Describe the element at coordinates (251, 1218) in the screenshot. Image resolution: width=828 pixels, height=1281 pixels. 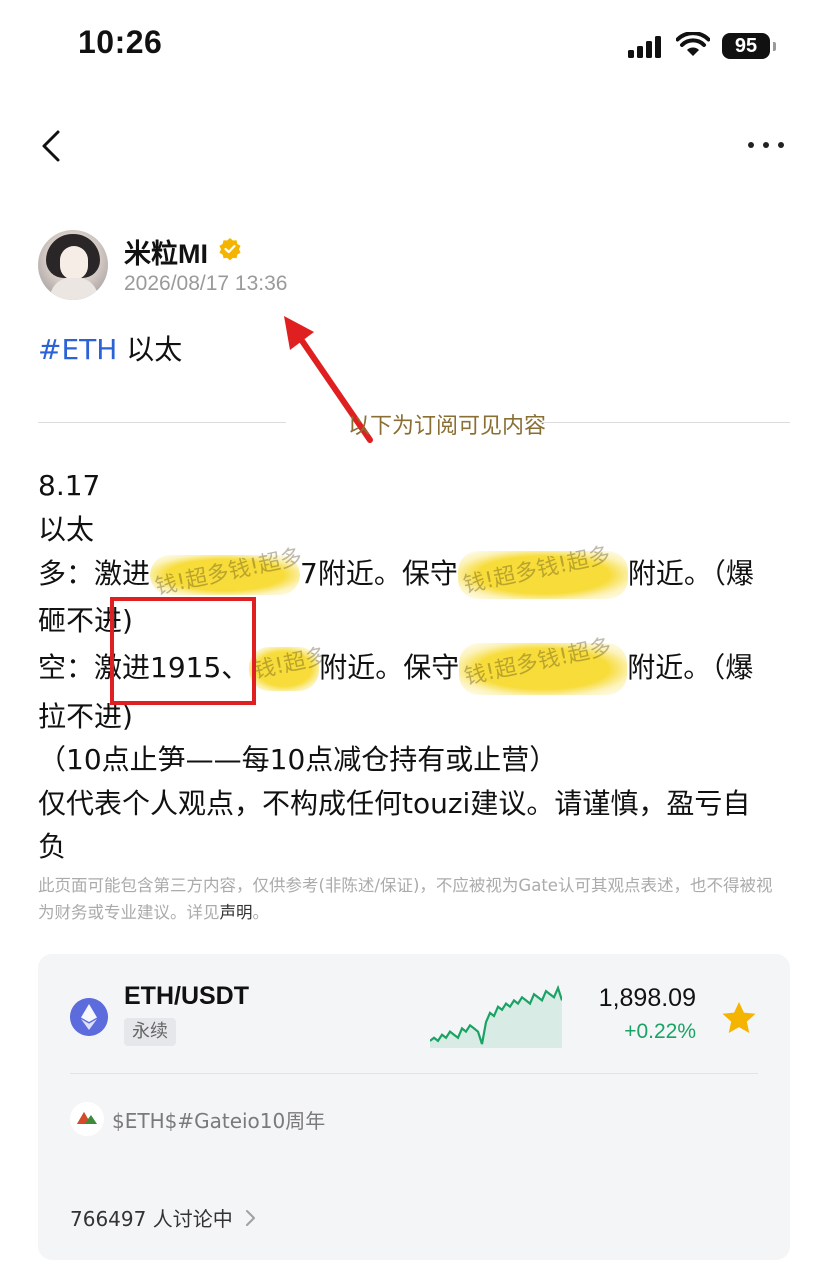
I see `chevron-right-icon` at that location.